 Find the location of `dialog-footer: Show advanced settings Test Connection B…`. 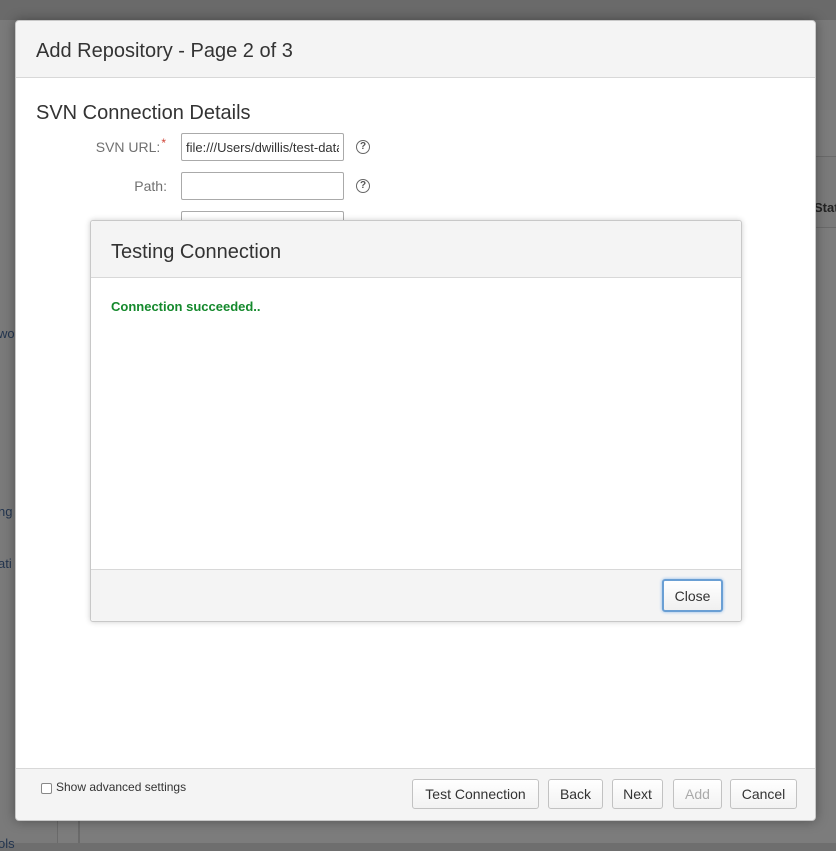

dialog-footer: Show advanced settings Test Connection B… is located at coordinates (415, 794).